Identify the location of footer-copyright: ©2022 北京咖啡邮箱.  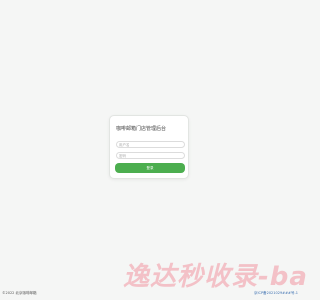
(19, 293).